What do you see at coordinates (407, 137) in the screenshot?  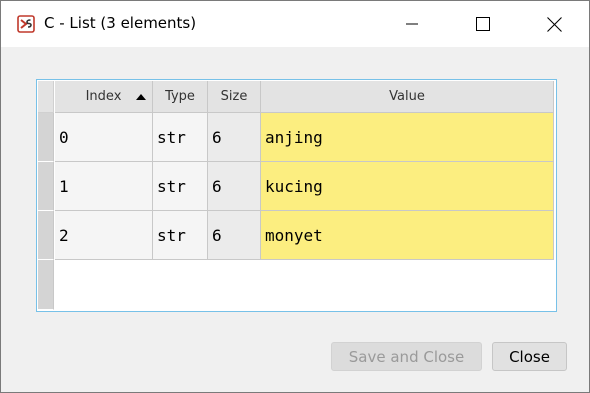 I see `cell-value: anjing` at bounding box center [407, 137].